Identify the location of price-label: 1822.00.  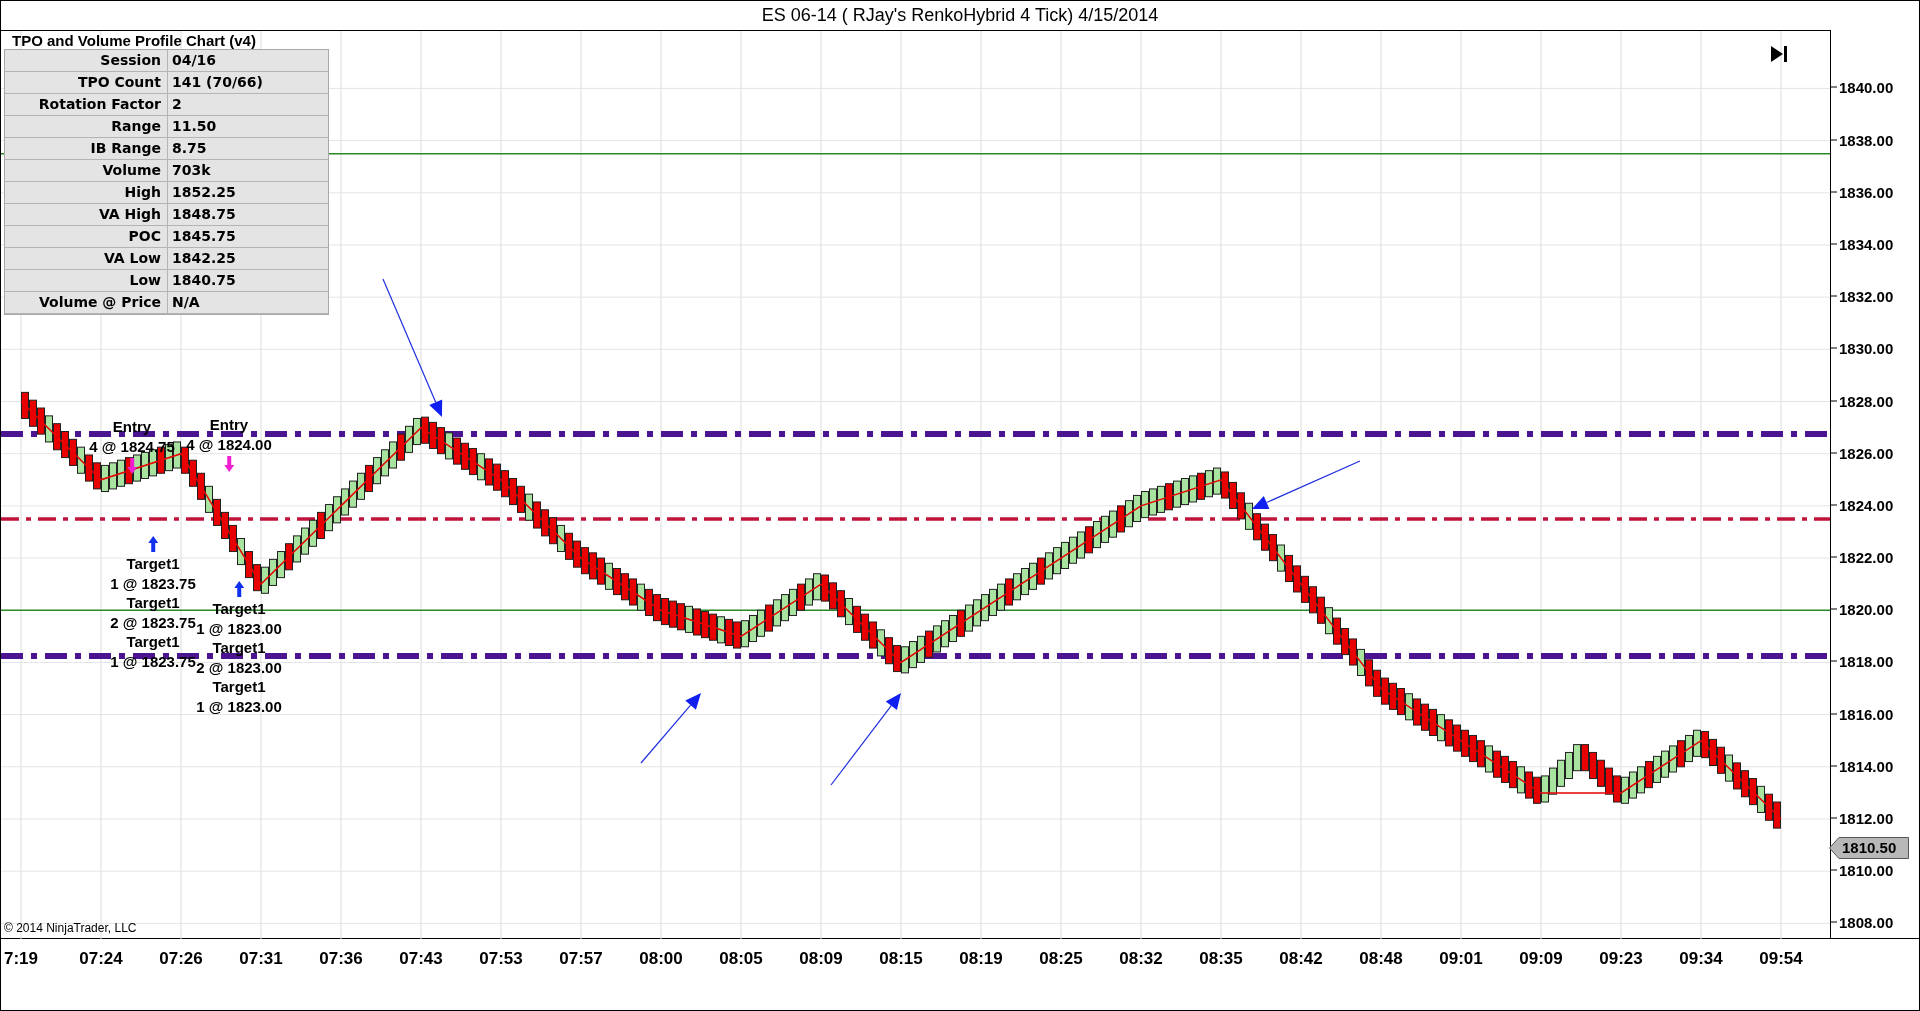
(1866, 557).